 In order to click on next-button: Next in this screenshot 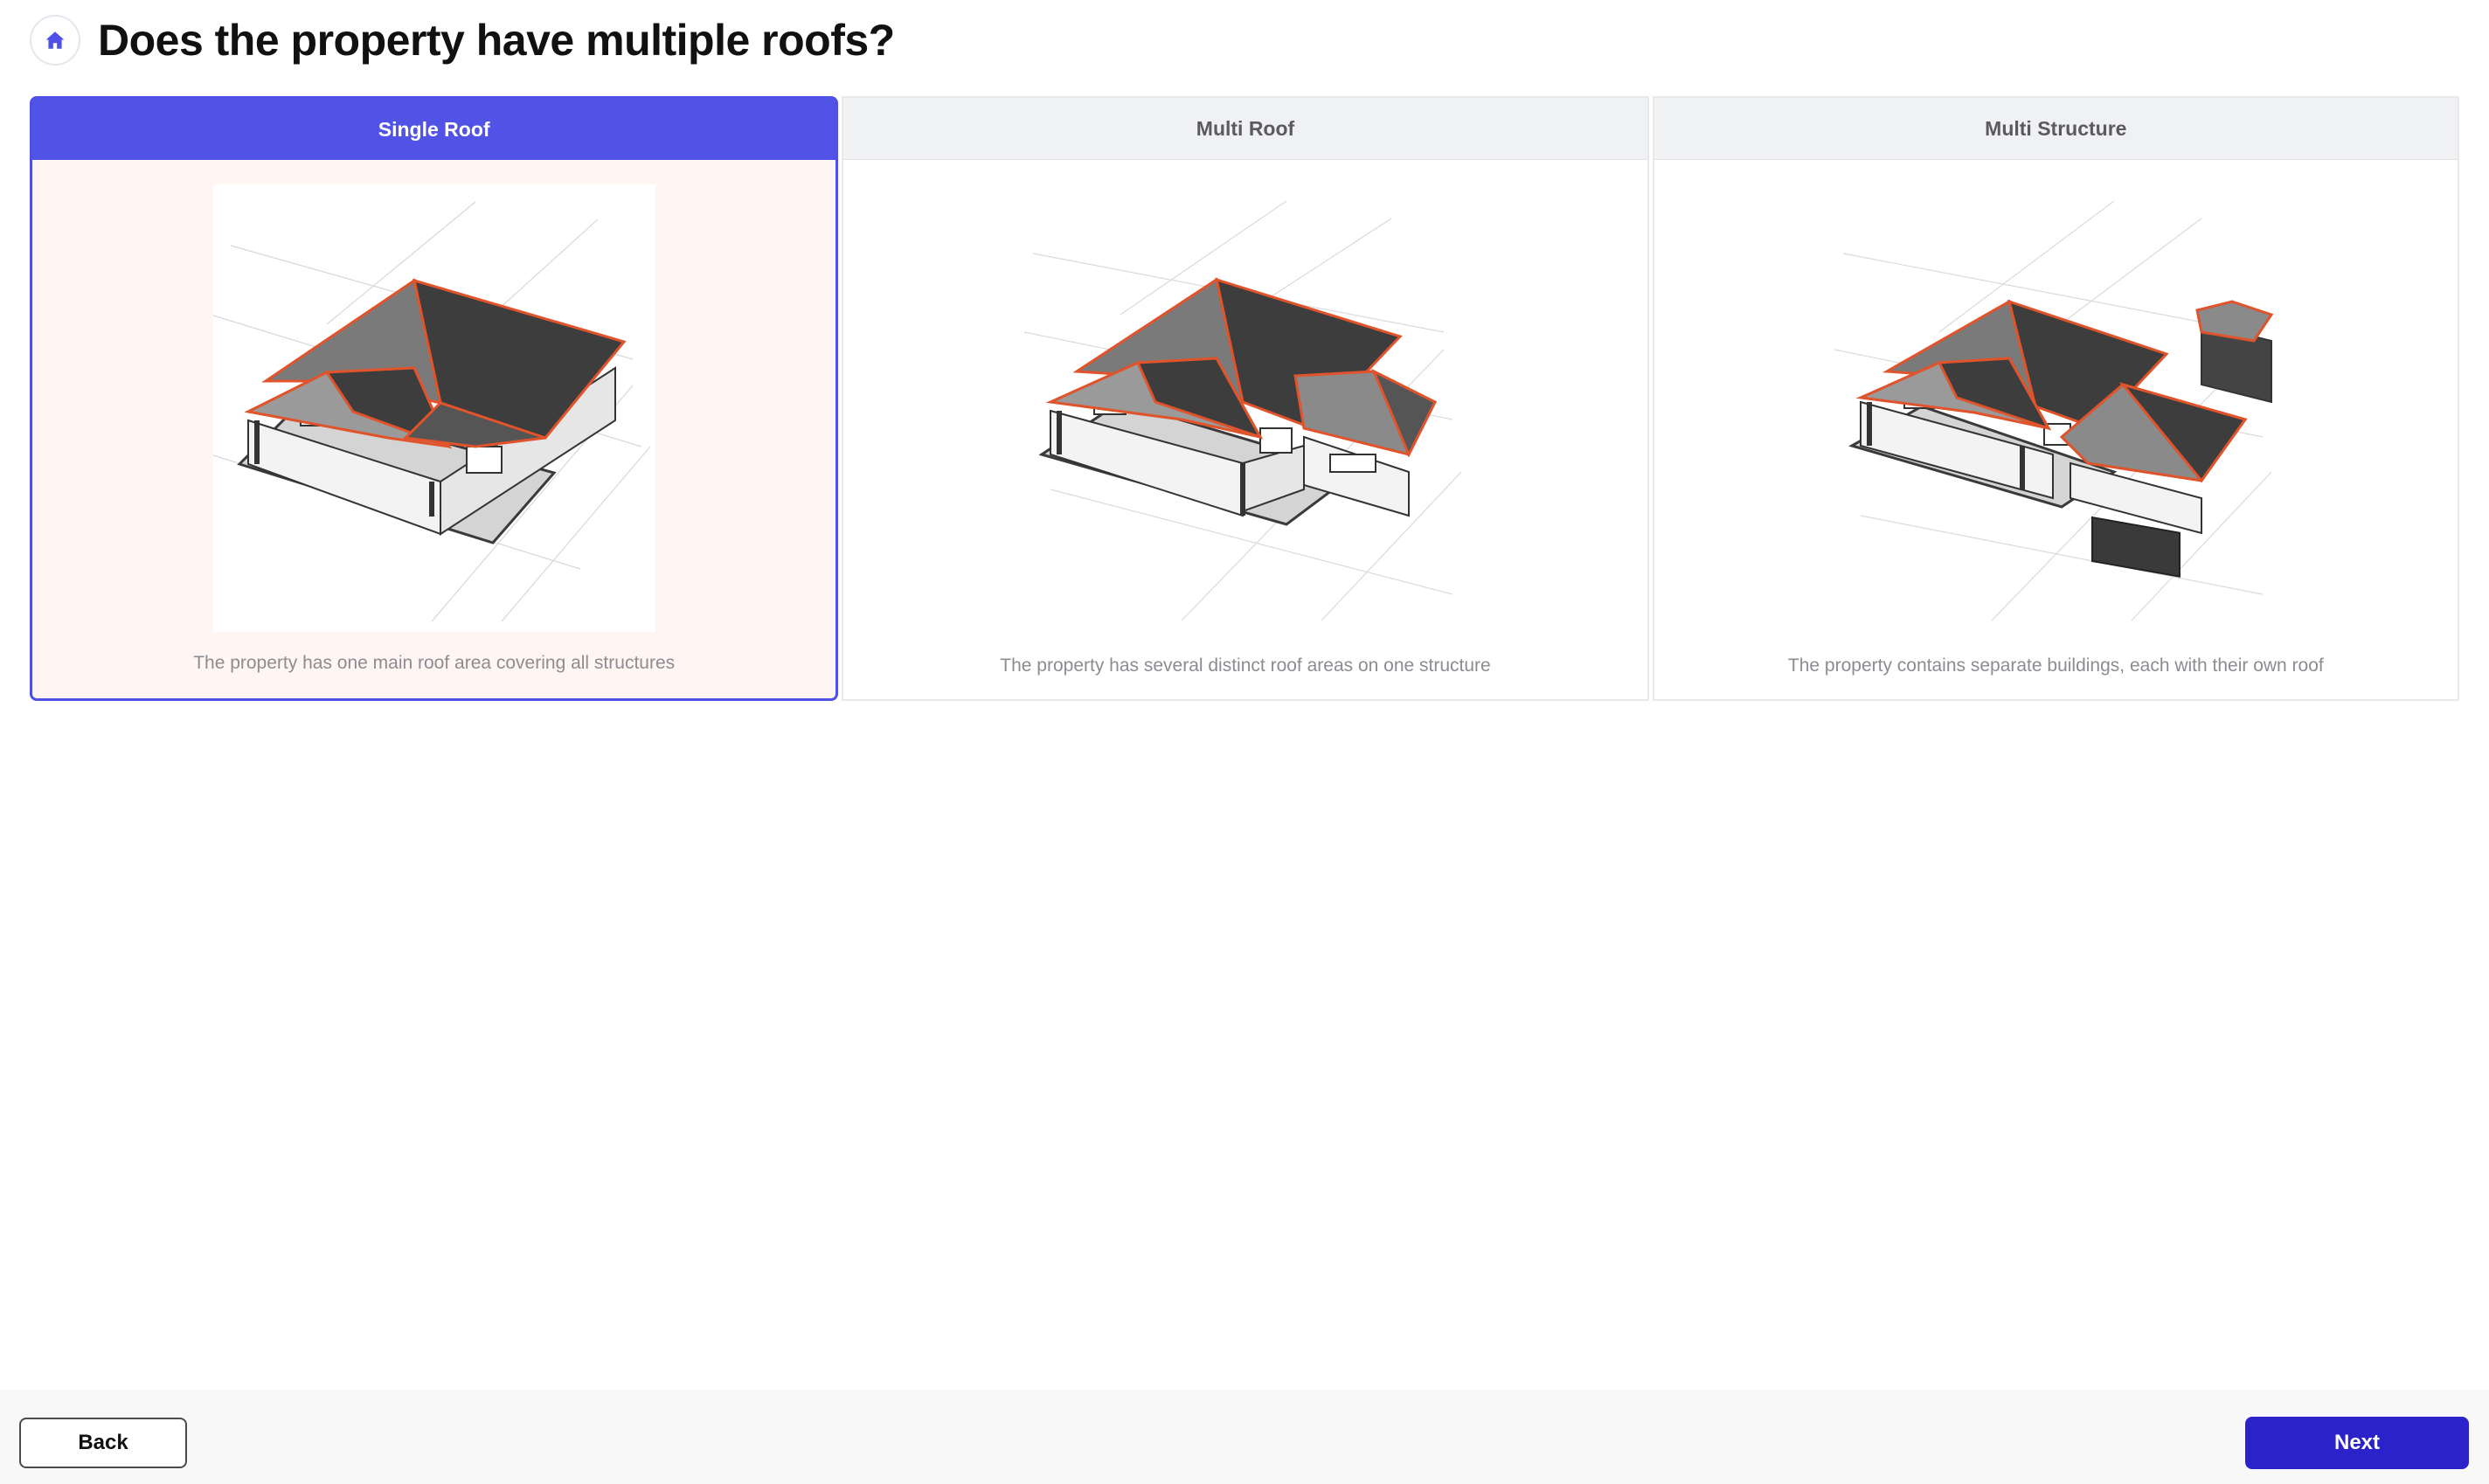, I will do `click(2357, 1443)`.